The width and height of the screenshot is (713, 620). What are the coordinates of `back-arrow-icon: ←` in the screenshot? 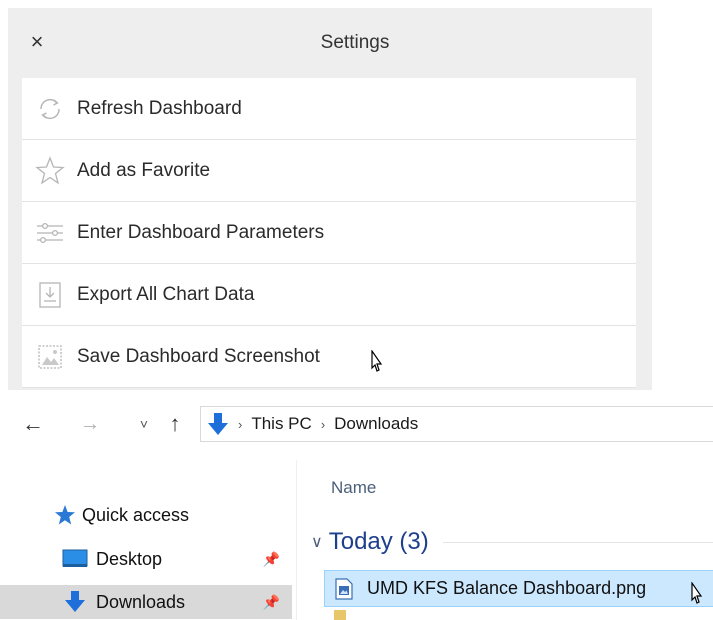 It's located at (33, 423).